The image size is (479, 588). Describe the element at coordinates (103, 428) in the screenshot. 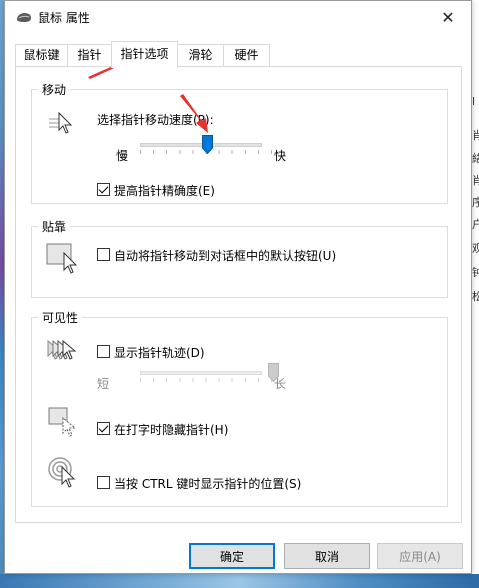

I see `hide-while-typing-checkbox` at that location.